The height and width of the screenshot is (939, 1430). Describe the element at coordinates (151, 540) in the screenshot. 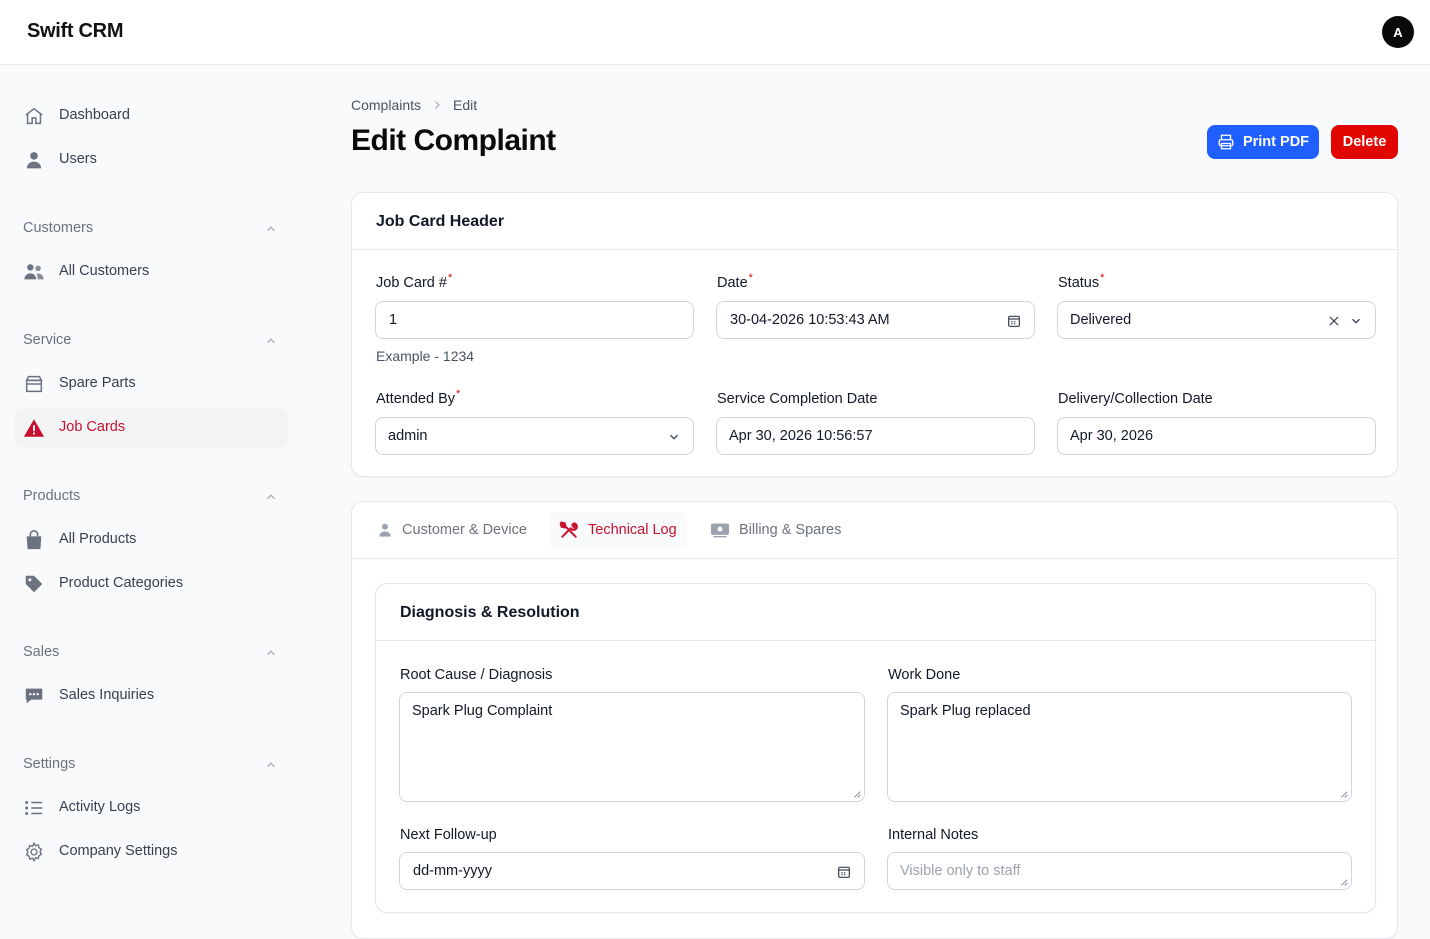

I see `sidebar-item-all-products: All Products` at that location.